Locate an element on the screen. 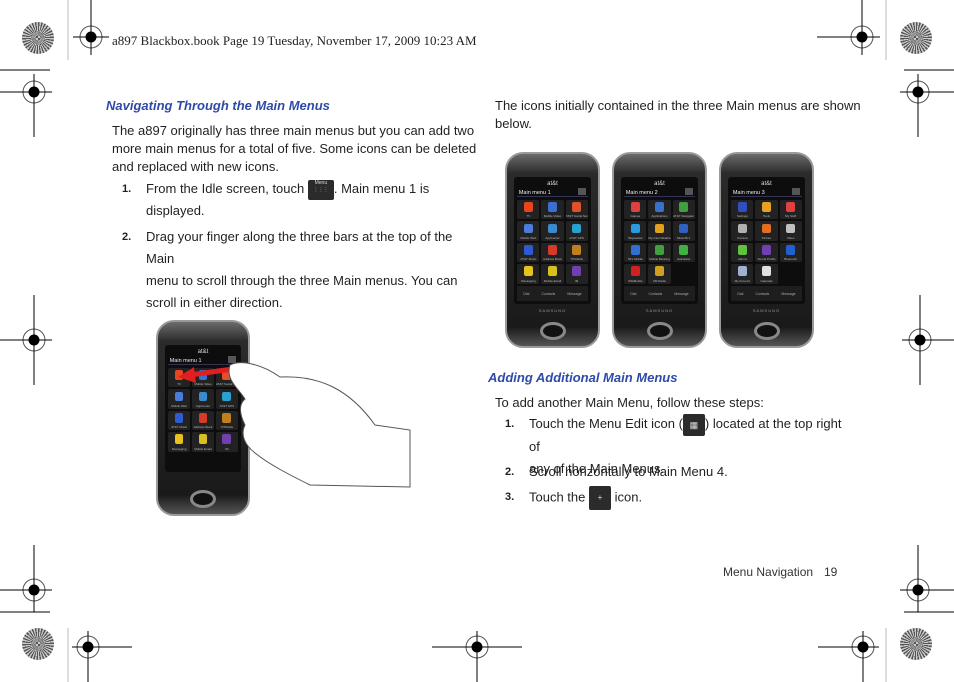 This screenshot has height=682, width=954. app-icon: Messaging is located at coordinates (528, 274).